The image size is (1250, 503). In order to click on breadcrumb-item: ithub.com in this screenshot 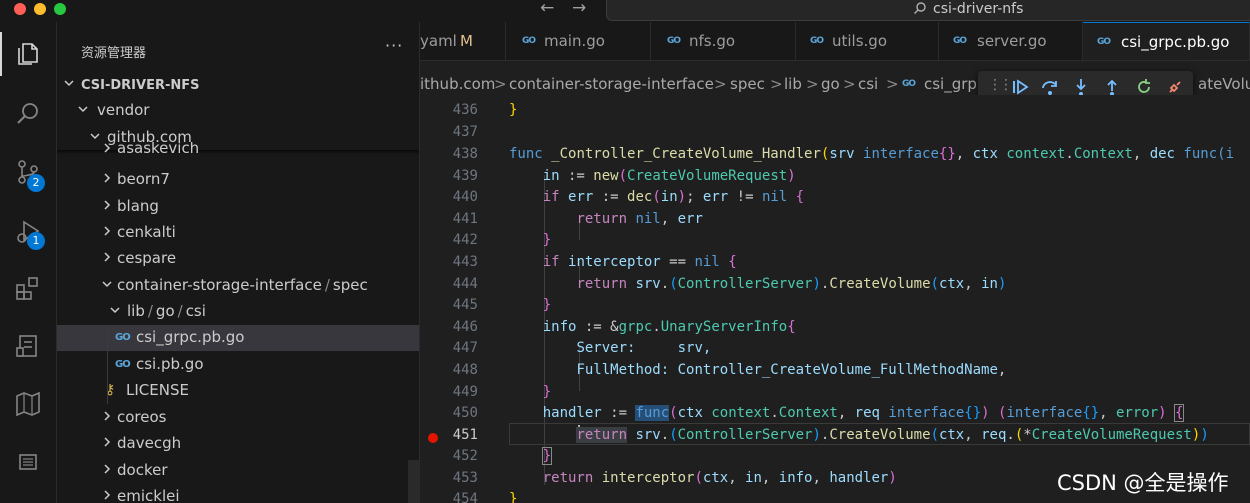, I will do `click(457, 84)`.